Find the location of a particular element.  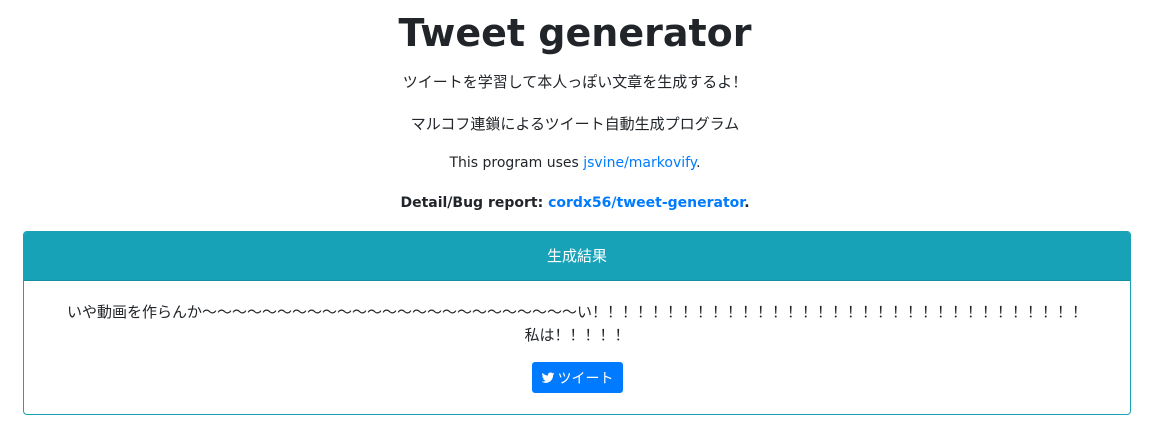

program-uses-line: This program uses jsvine/markovify. is located at coordinates (575, 163).